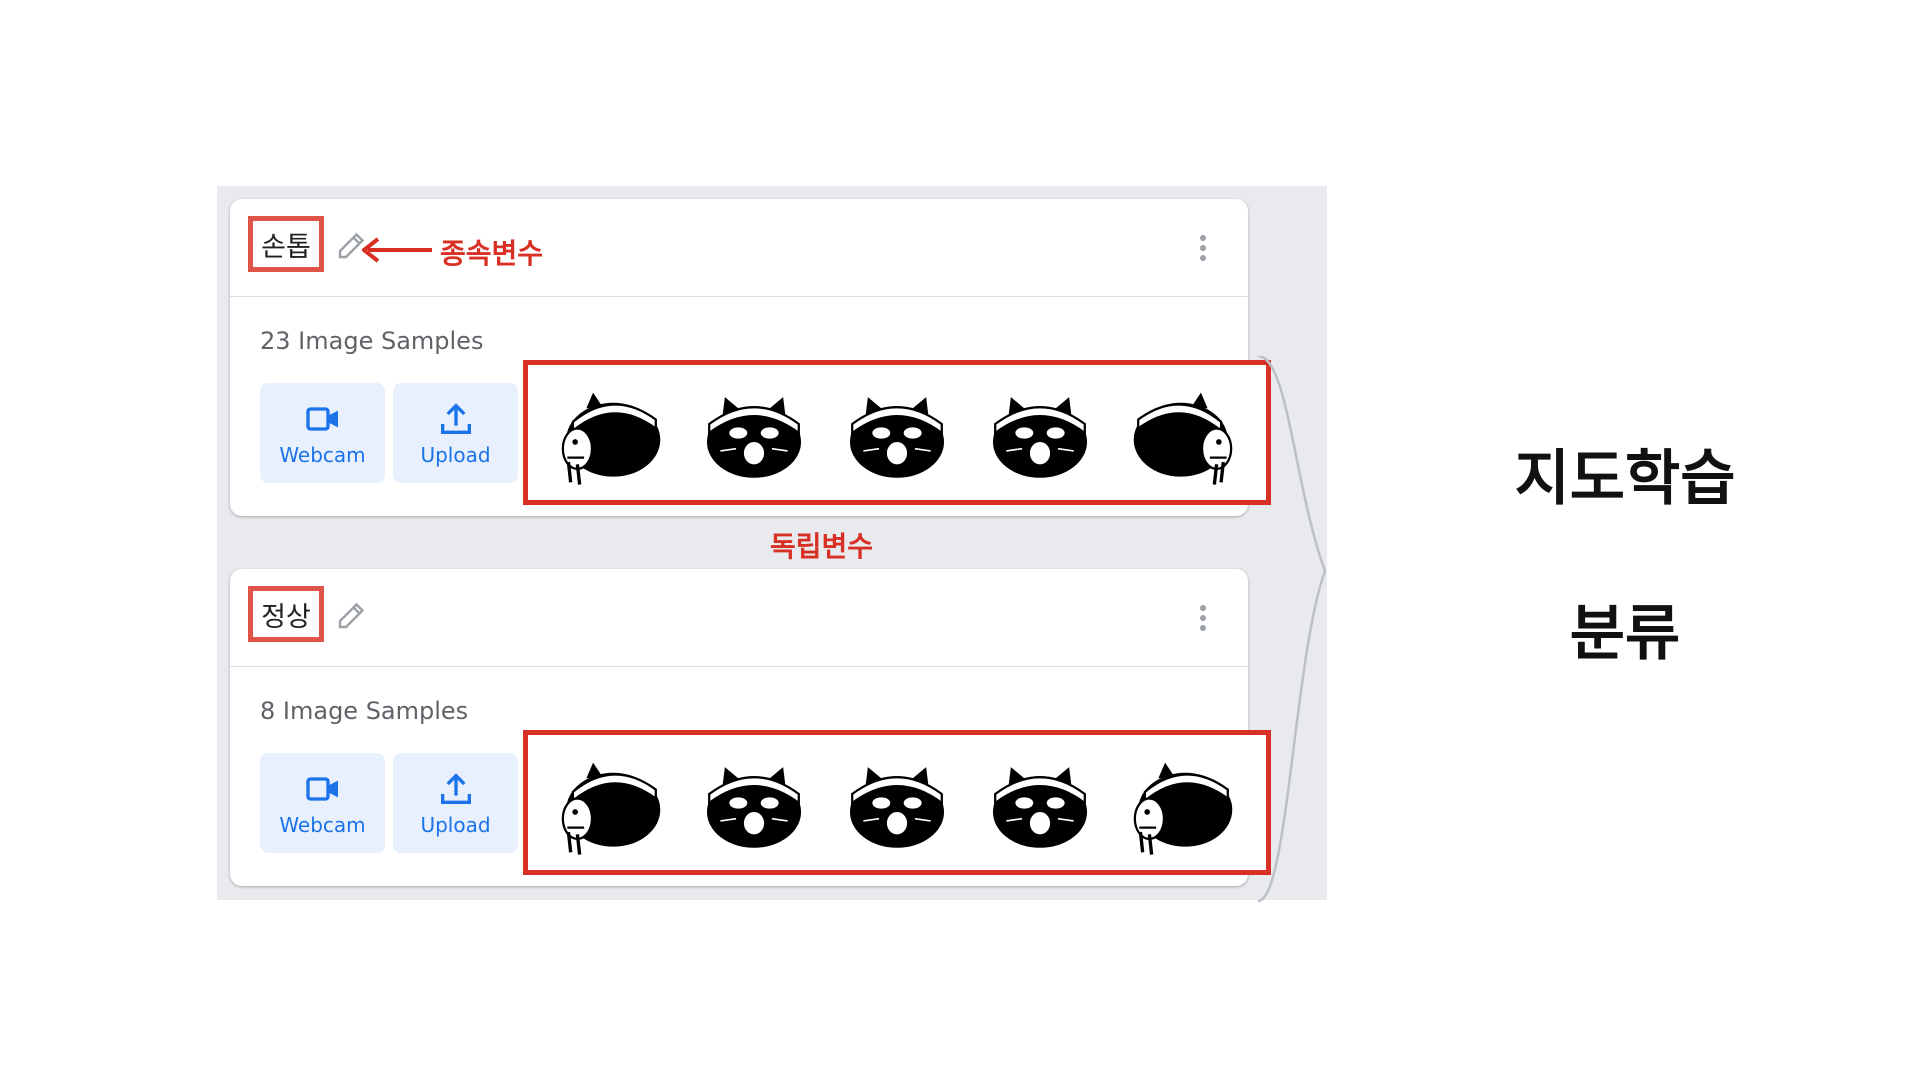 This screenshot has height=1080, width=1920. Describe the element at coordinates (492, 253) in the screenshot. I see `dependent-variable-label: 종속변수` at that location.